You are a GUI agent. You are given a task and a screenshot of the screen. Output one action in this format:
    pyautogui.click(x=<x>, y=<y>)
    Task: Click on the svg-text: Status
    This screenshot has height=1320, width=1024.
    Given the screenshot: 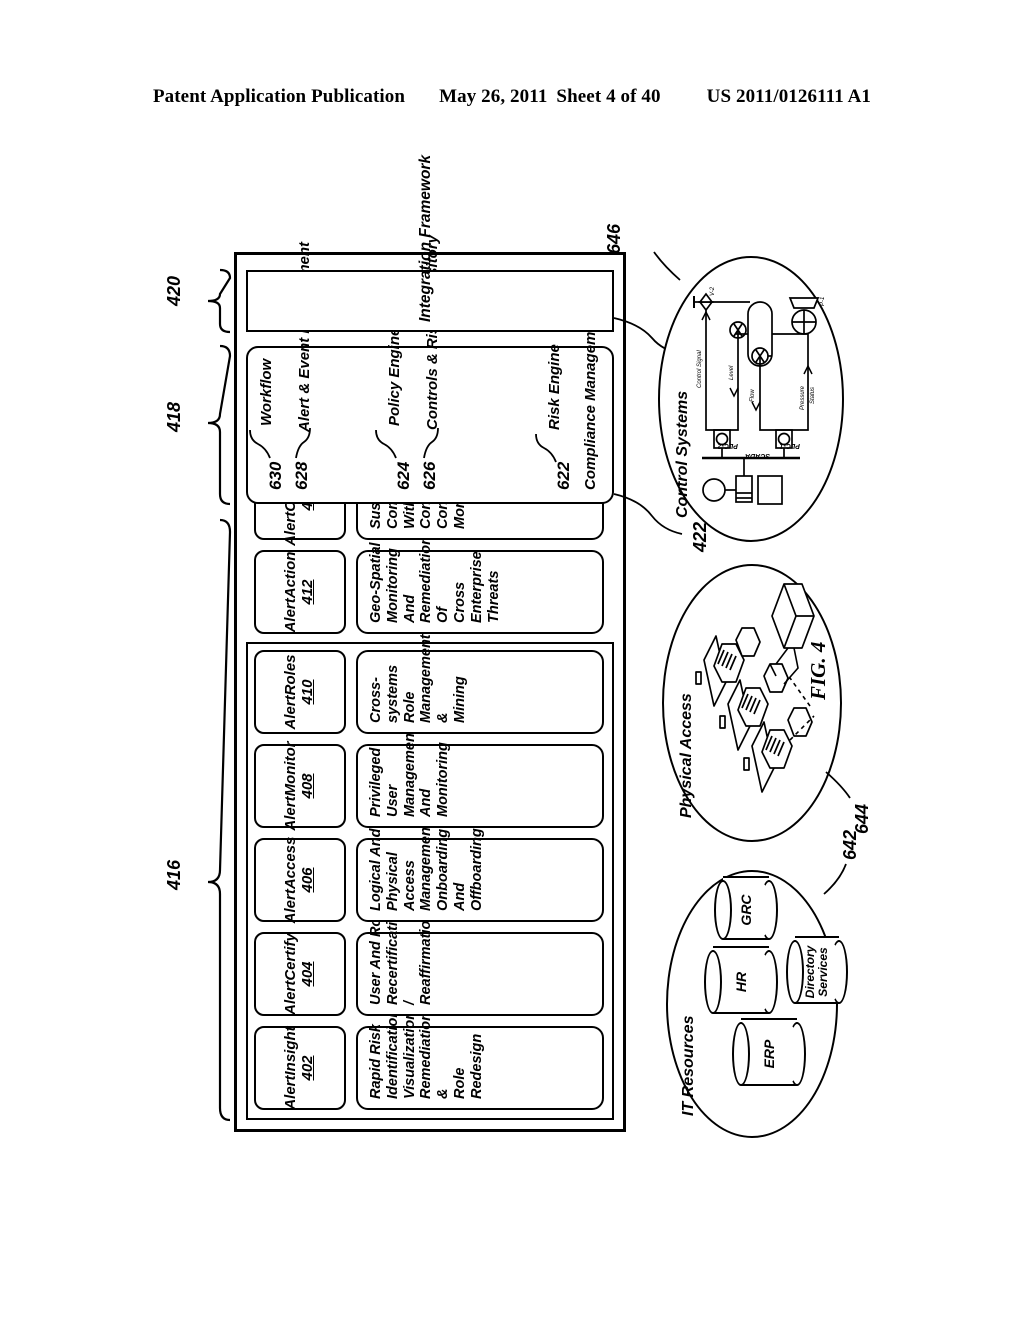 What is the action you would take?
    pyautogui.click(x=813, y=395)
    